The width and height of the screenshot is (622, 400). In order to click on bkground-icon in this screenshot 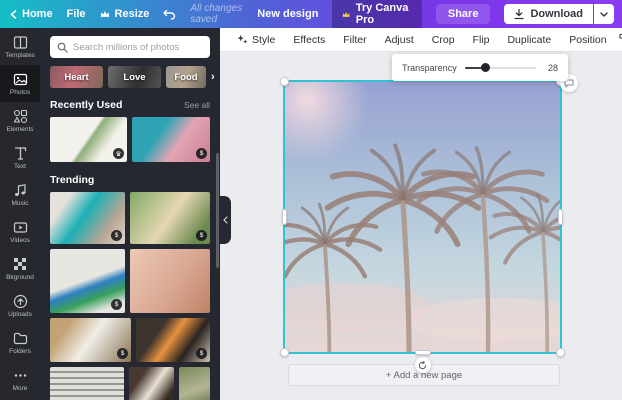, I will do `click(20, 264)`.